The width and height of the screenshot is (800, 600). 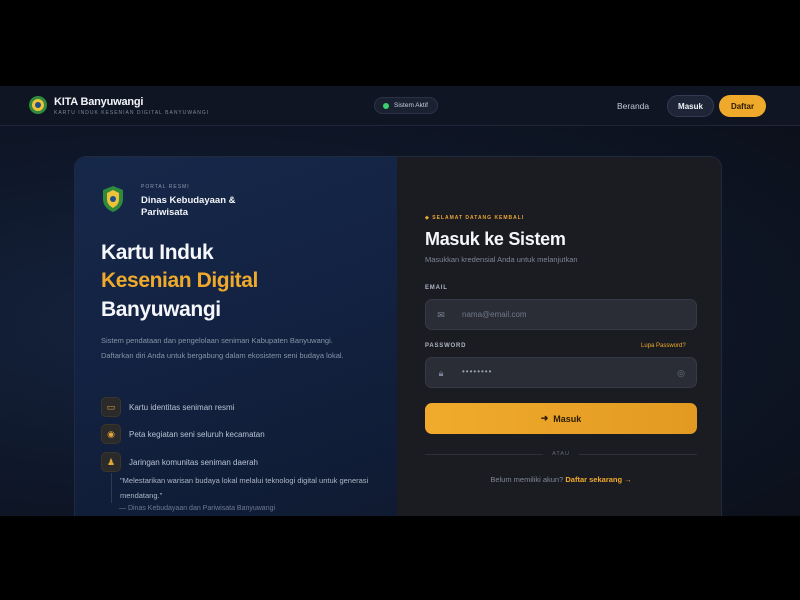 What do you see at coordinates (441, 315) in the screenshot?
I see `mail-icon: ✉` at bounding box center [441, 315].